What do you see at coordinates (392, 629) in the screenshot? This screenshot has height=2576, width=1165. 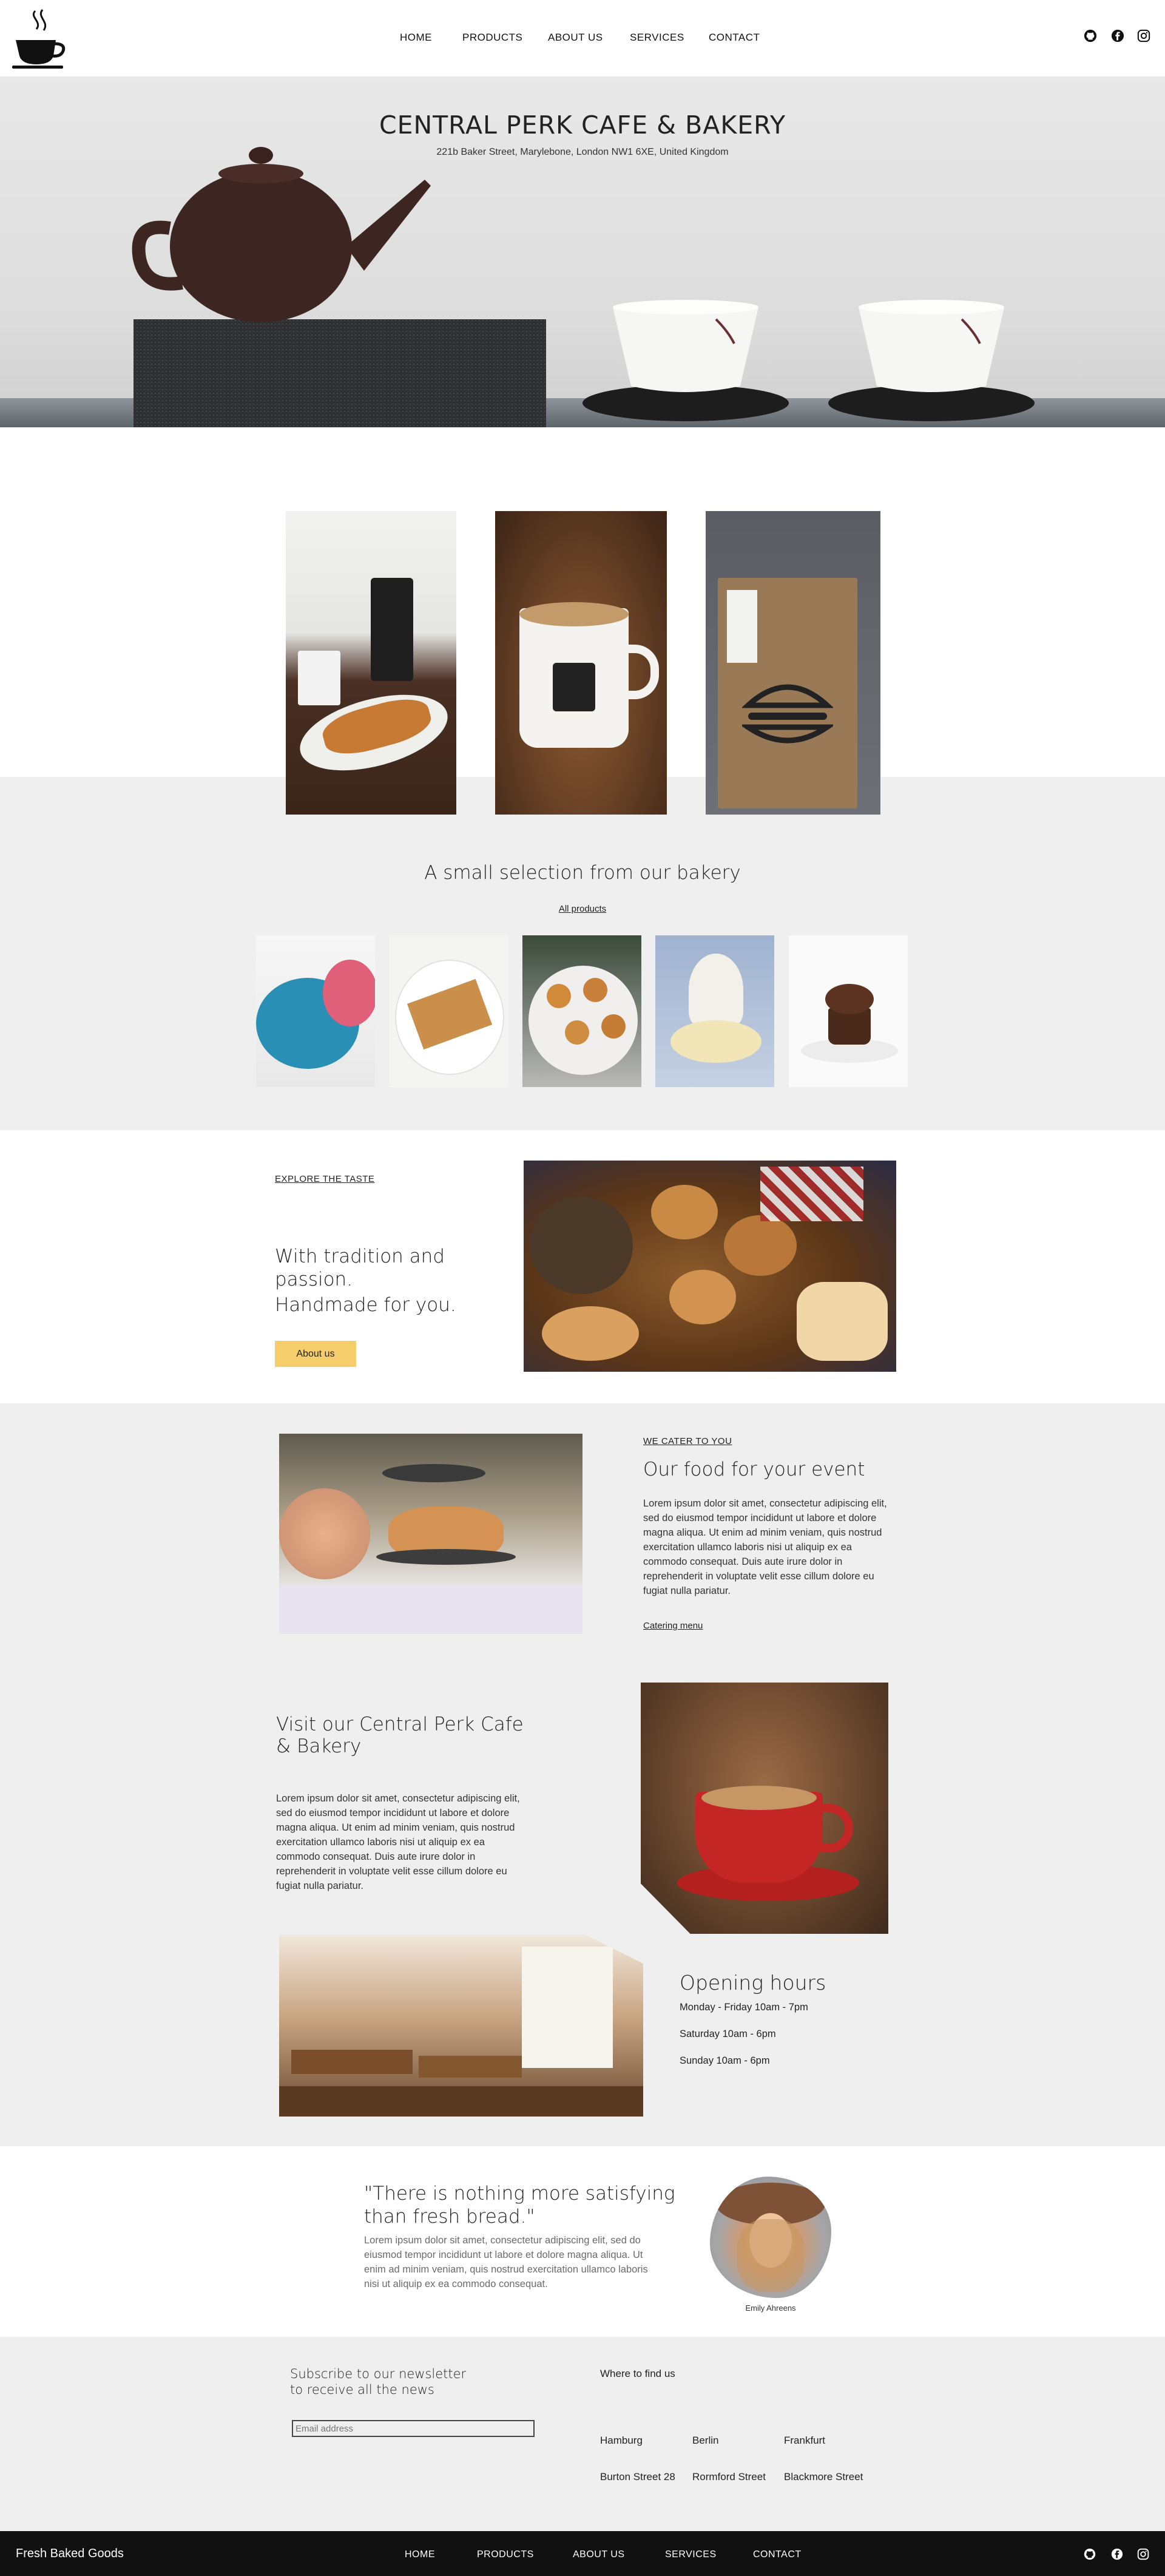 I see `photo-breakfast-press` at bounding box center [392, 629].